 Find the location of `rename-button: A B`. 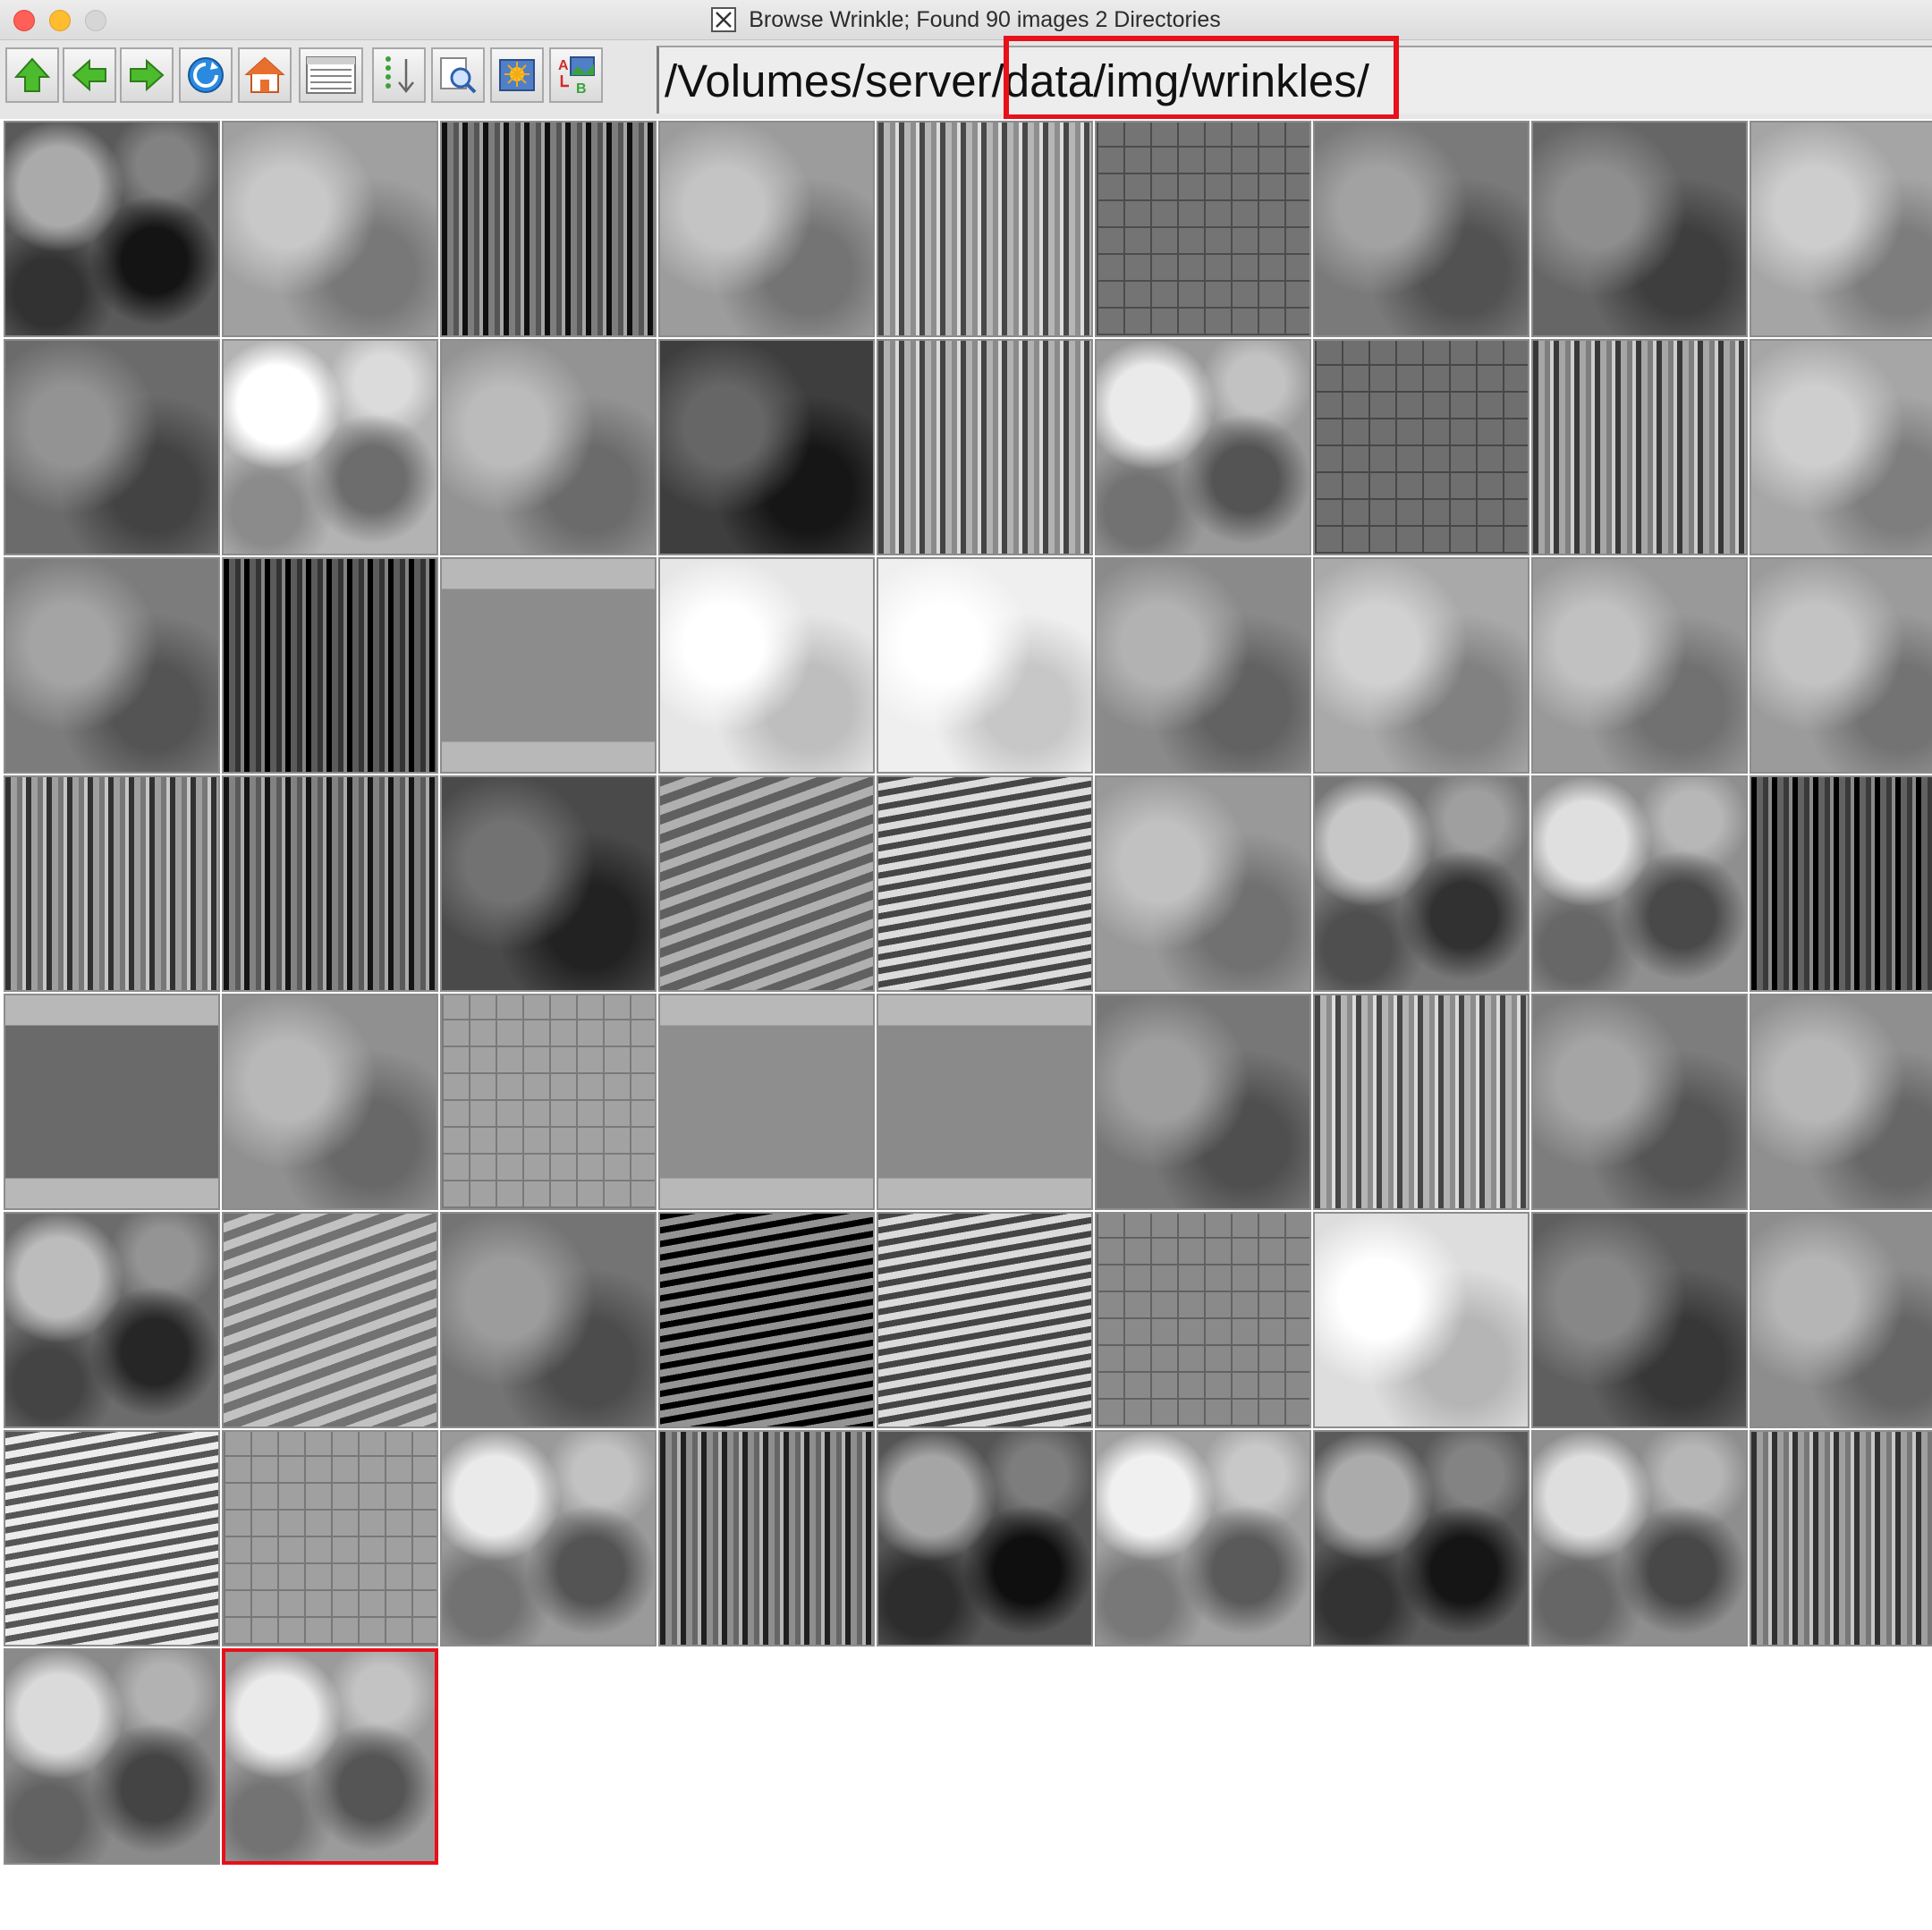

rename-button: A B is located at coordinates (576, 75).